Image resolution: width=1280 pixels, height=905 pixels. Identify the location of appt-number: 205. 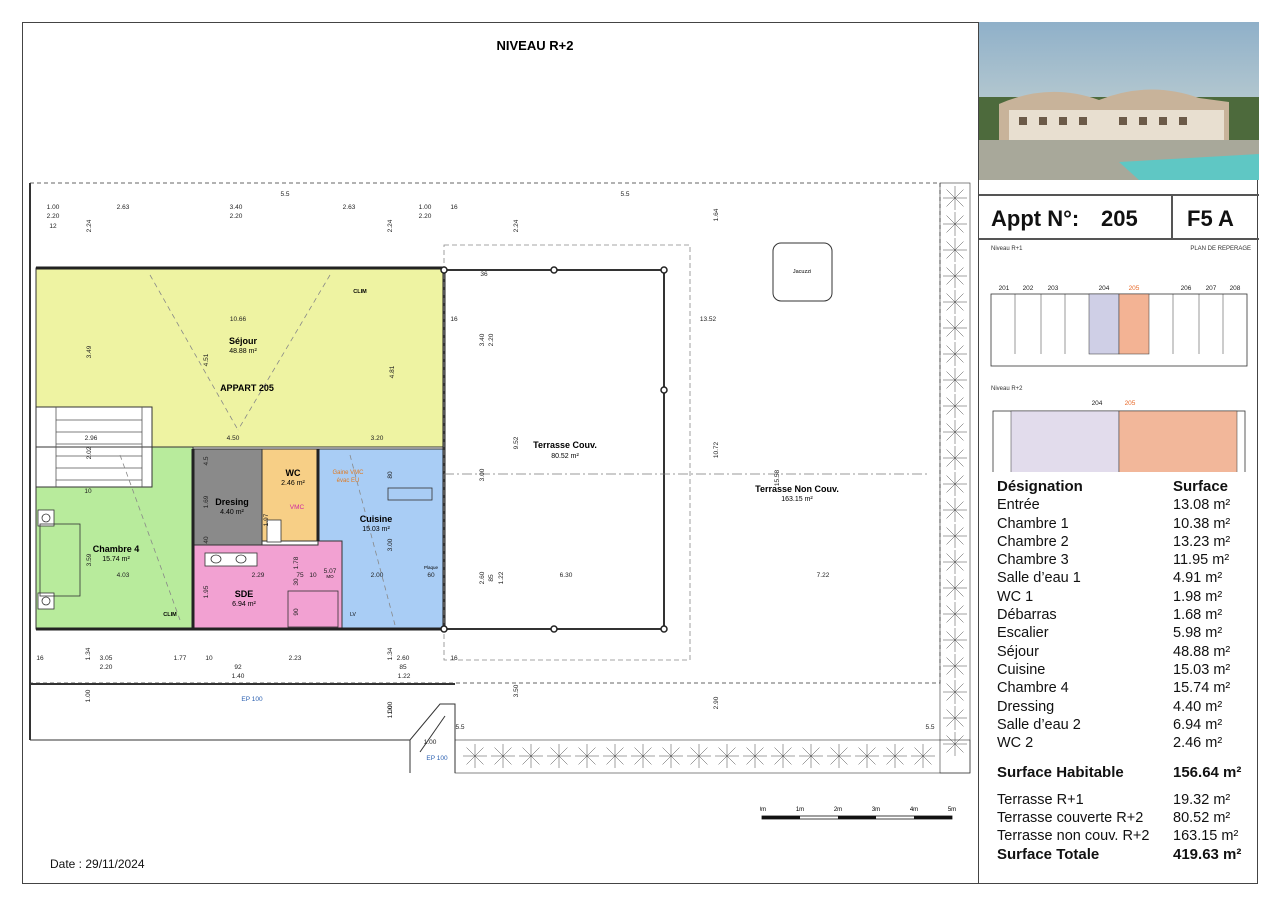
(1119, 218).